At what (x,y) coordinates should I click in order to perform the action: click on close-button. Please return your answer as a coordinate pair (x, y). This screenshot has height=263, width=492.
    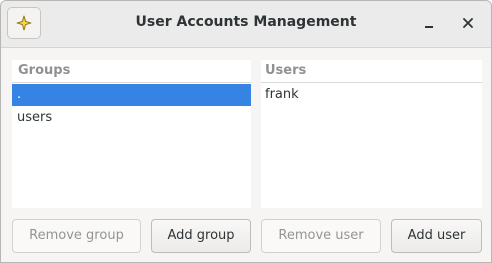
    Looking at the image, I should click on (468, 23).